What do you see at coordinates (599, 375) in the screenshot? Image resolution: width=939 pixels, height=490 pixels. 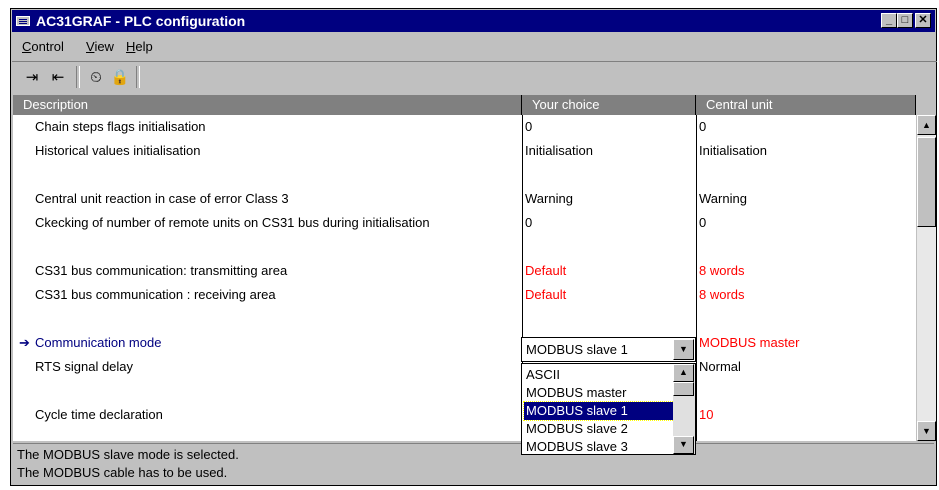 I see `option-ascii: ASCII` at bounding box center [599, 375].